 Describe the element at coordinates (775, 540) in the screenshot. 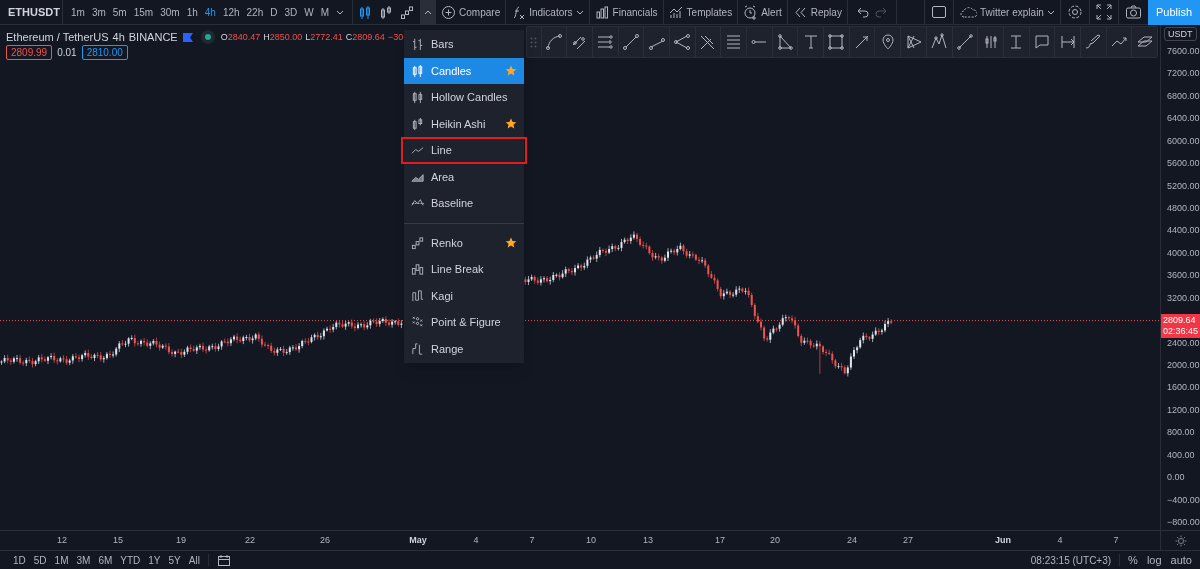

I see `time-label: 20` at that location.